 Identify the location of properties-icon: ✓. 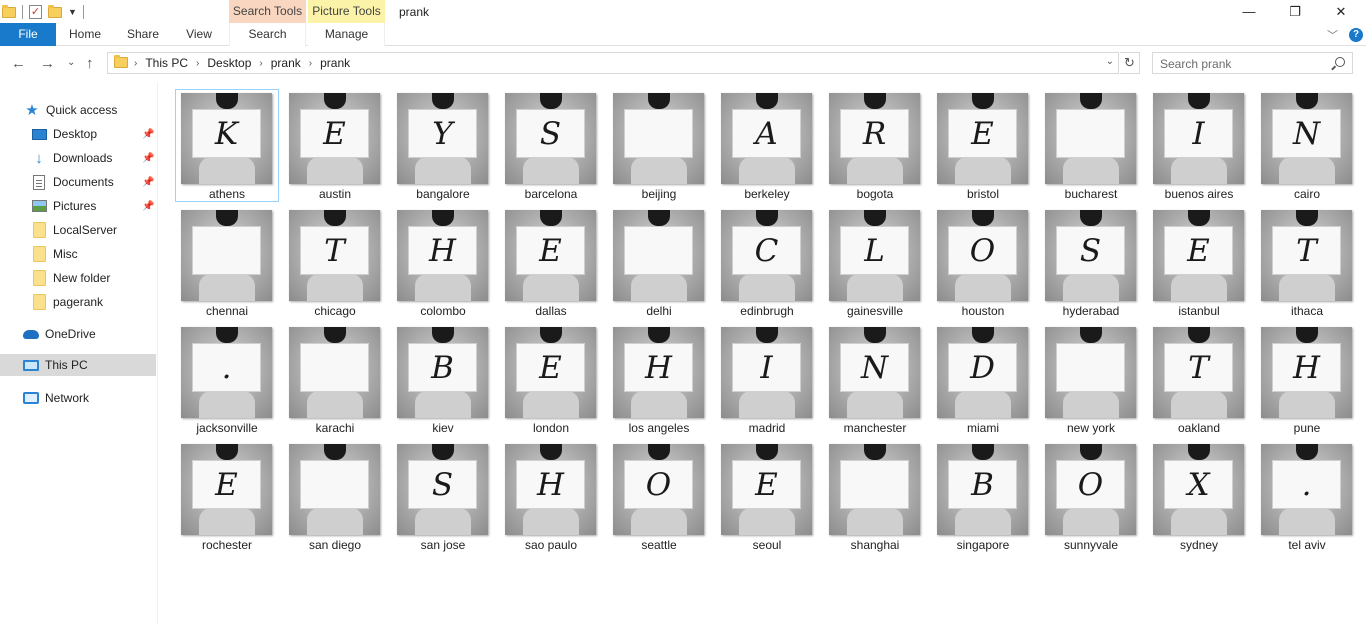
(35, 12).